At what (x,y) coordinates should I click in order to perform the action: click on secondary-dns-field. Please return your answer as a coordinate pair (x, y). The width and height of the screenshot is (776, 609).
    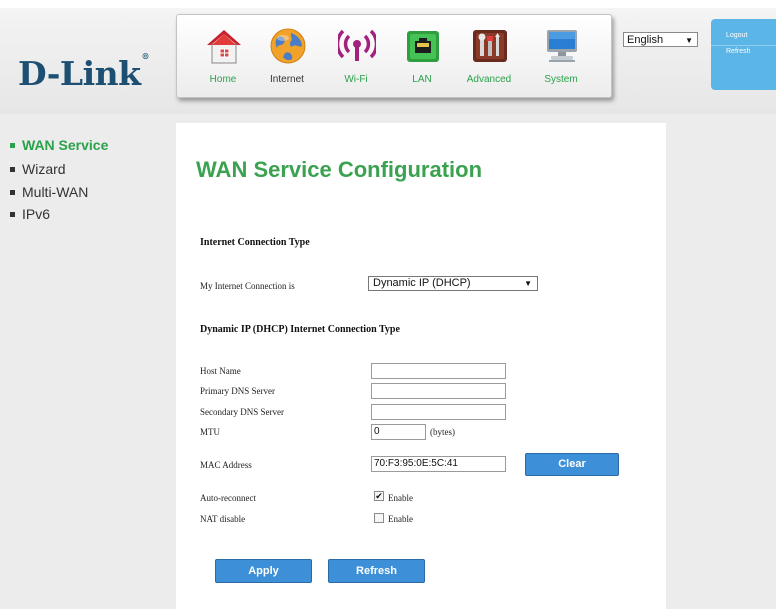
    Looking at the image, I should click on (438, 412).